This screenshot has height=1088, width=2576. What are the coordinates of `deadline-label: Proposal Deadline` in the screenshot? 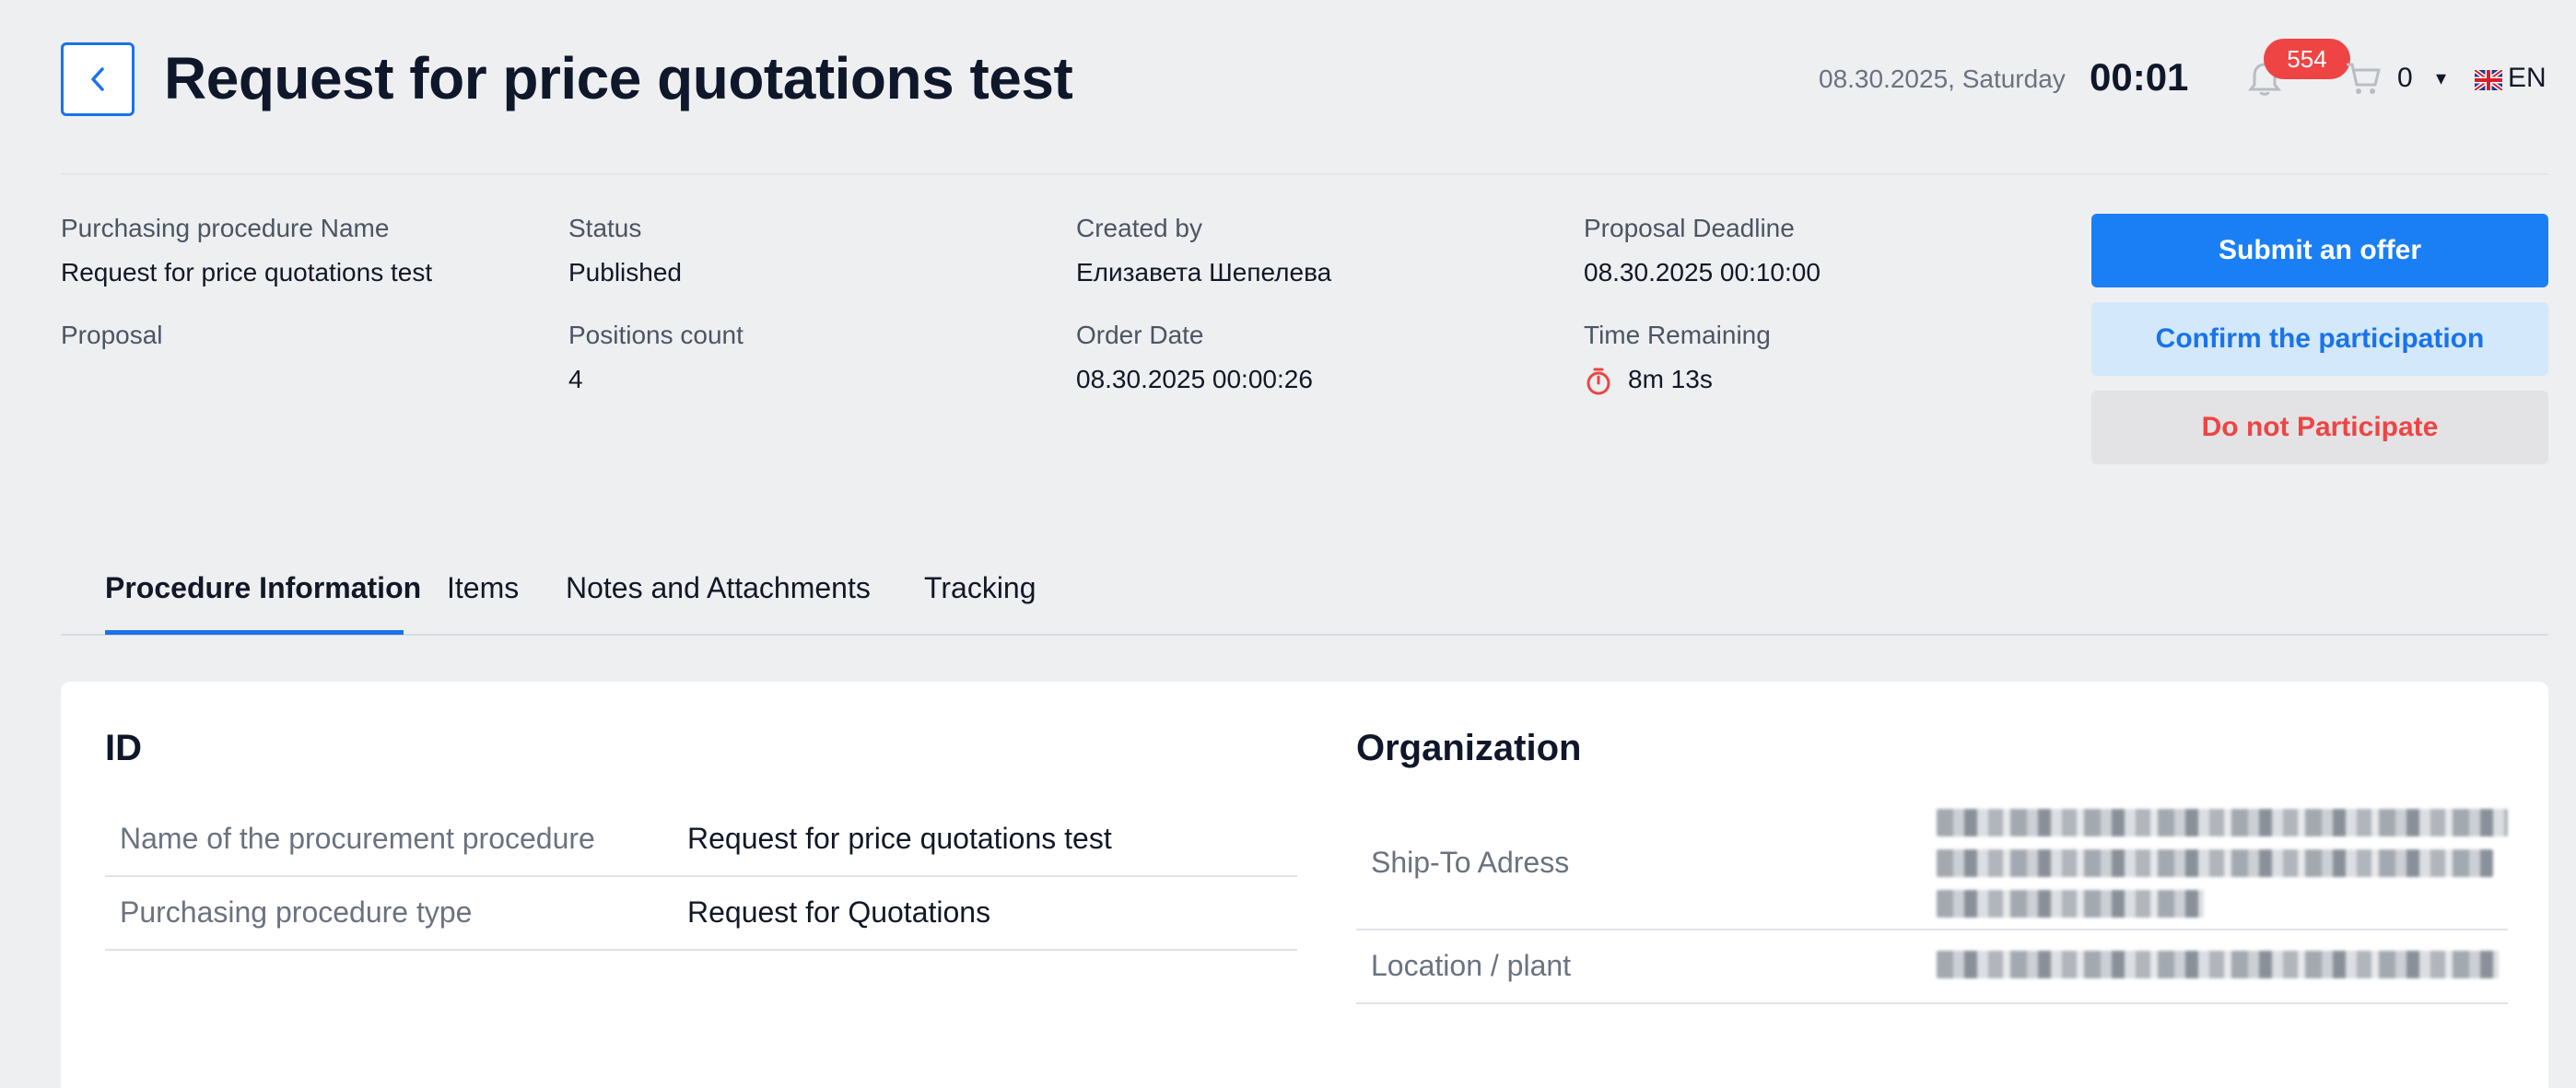 It's located at (1689, 228).